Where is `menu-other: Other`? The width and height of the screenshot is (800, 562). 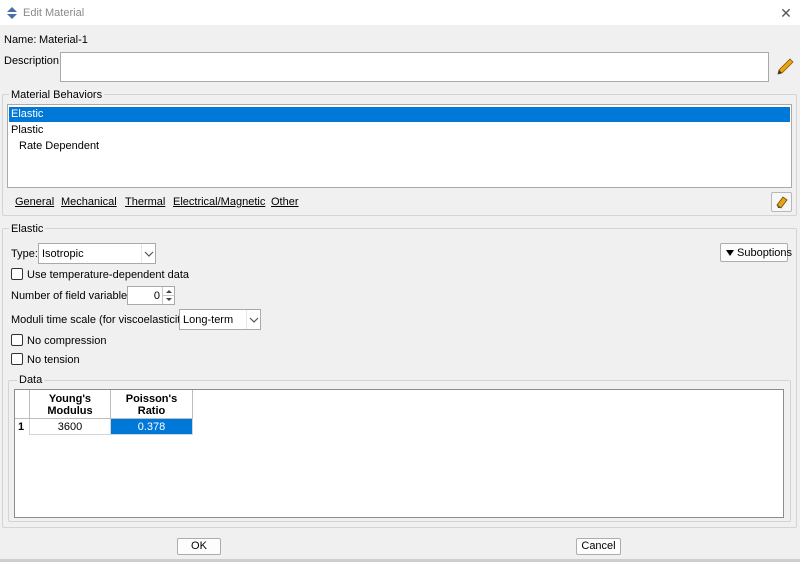
menu-other: Other is located at coordinates (285, 202).